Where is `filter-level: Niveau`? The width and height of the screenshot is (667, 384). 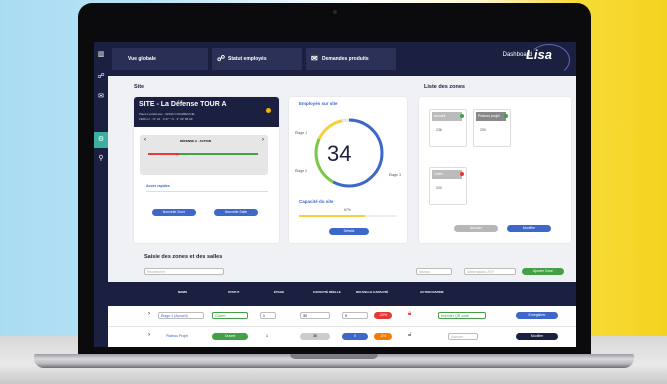
filter-level: Niveau is located at coordinates (434, 271).